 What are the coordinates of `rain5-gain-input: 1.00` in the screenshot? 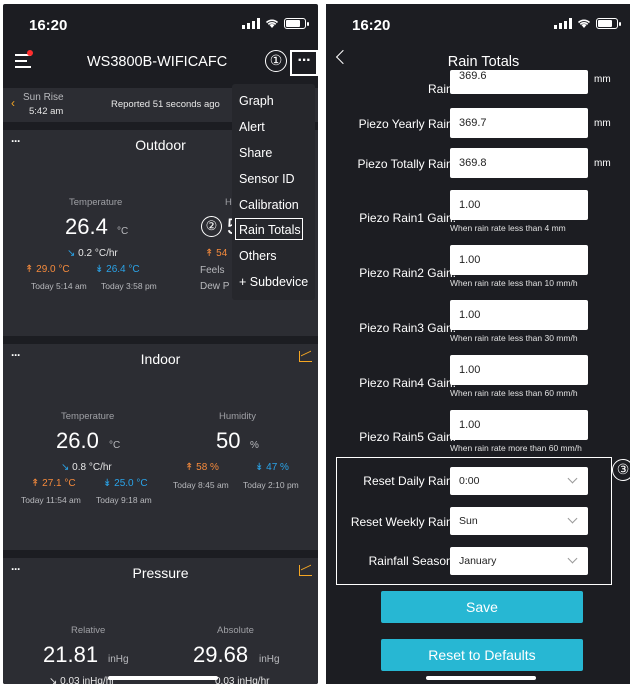 It's located at (519, 425).